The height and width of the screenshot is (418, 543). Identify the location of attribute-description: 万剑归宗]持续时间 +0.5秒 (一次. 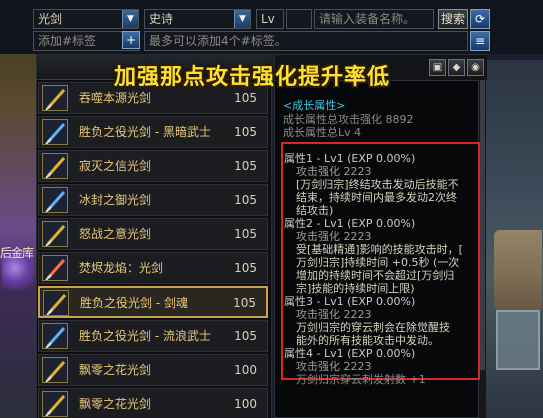
(378, 262).